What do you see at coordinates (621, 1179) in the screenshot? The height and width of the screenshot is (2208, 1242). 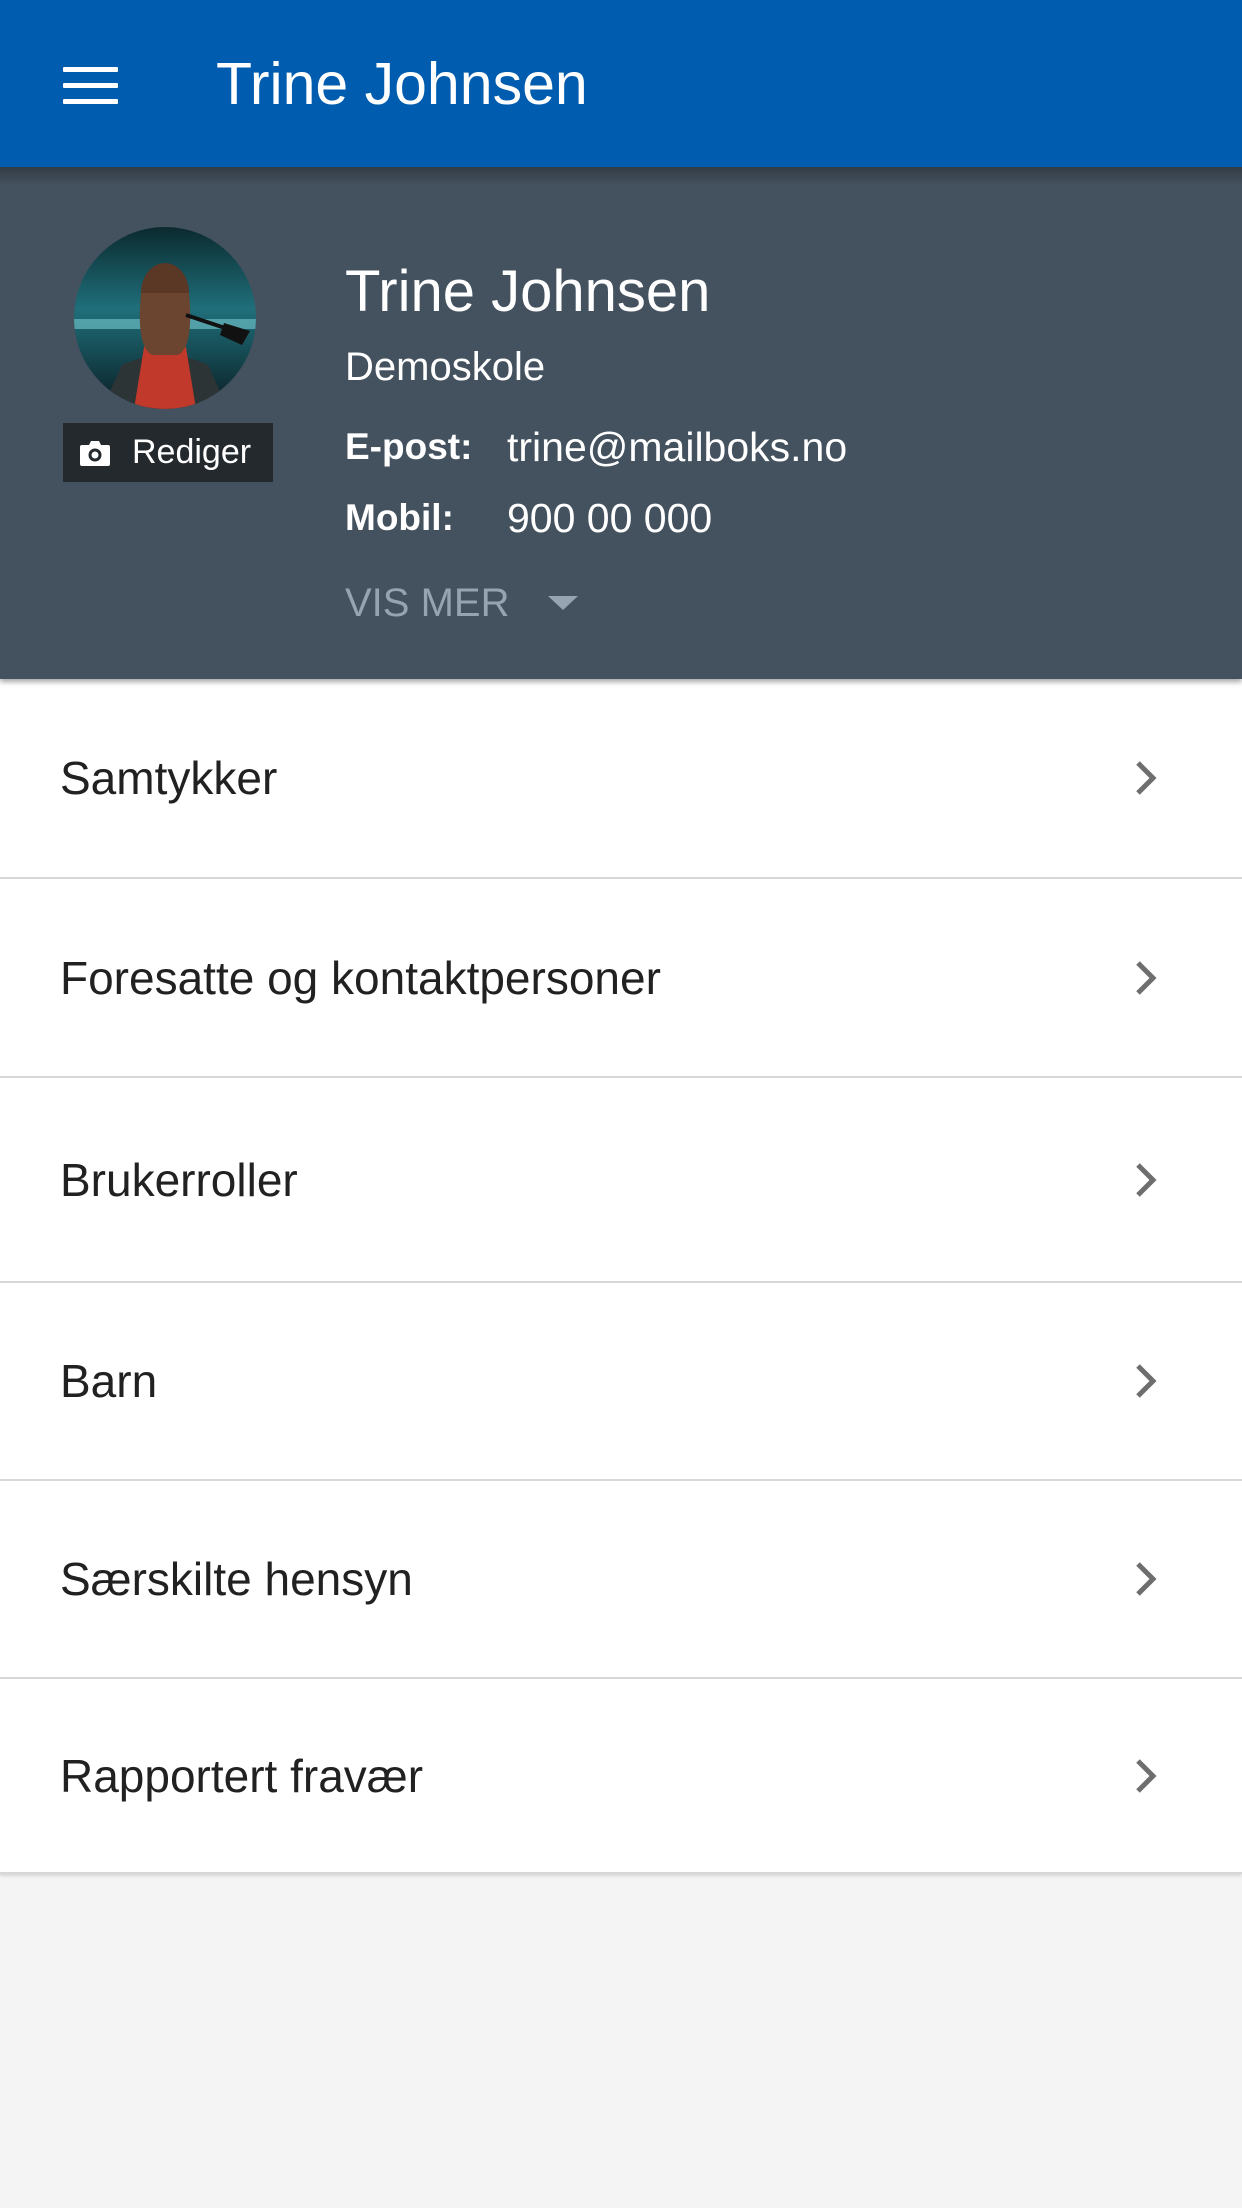 I see `menu-item-brukerroller: Brukerroller` at bounding box center [621, 1179].